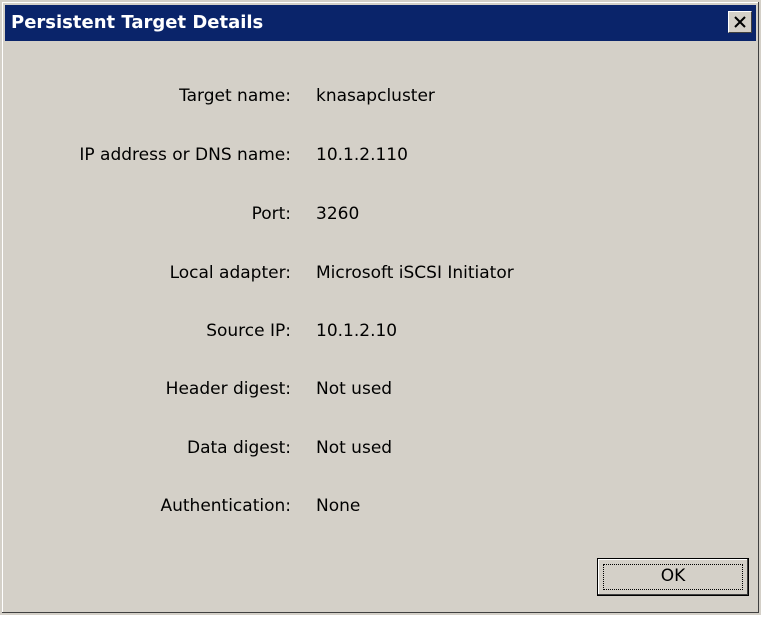 This screenshot has height=620, width=761. I want to click on detail-row-target-name: Target name: knasapcluster, so click(380, 101).